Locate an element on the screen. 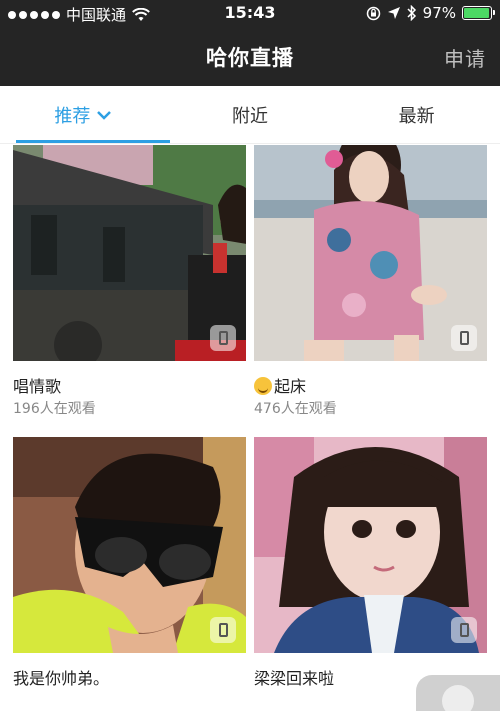  page-title: 哈你直播 is located at coordinates (250, 58).